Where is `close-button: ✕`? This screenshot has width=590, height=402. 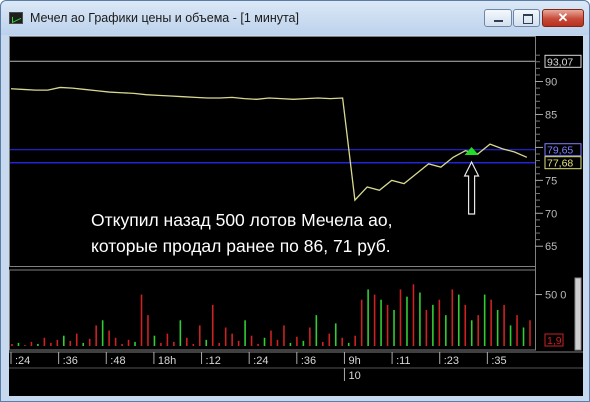 close-button: ✕ is located at coordinates (563, 18).